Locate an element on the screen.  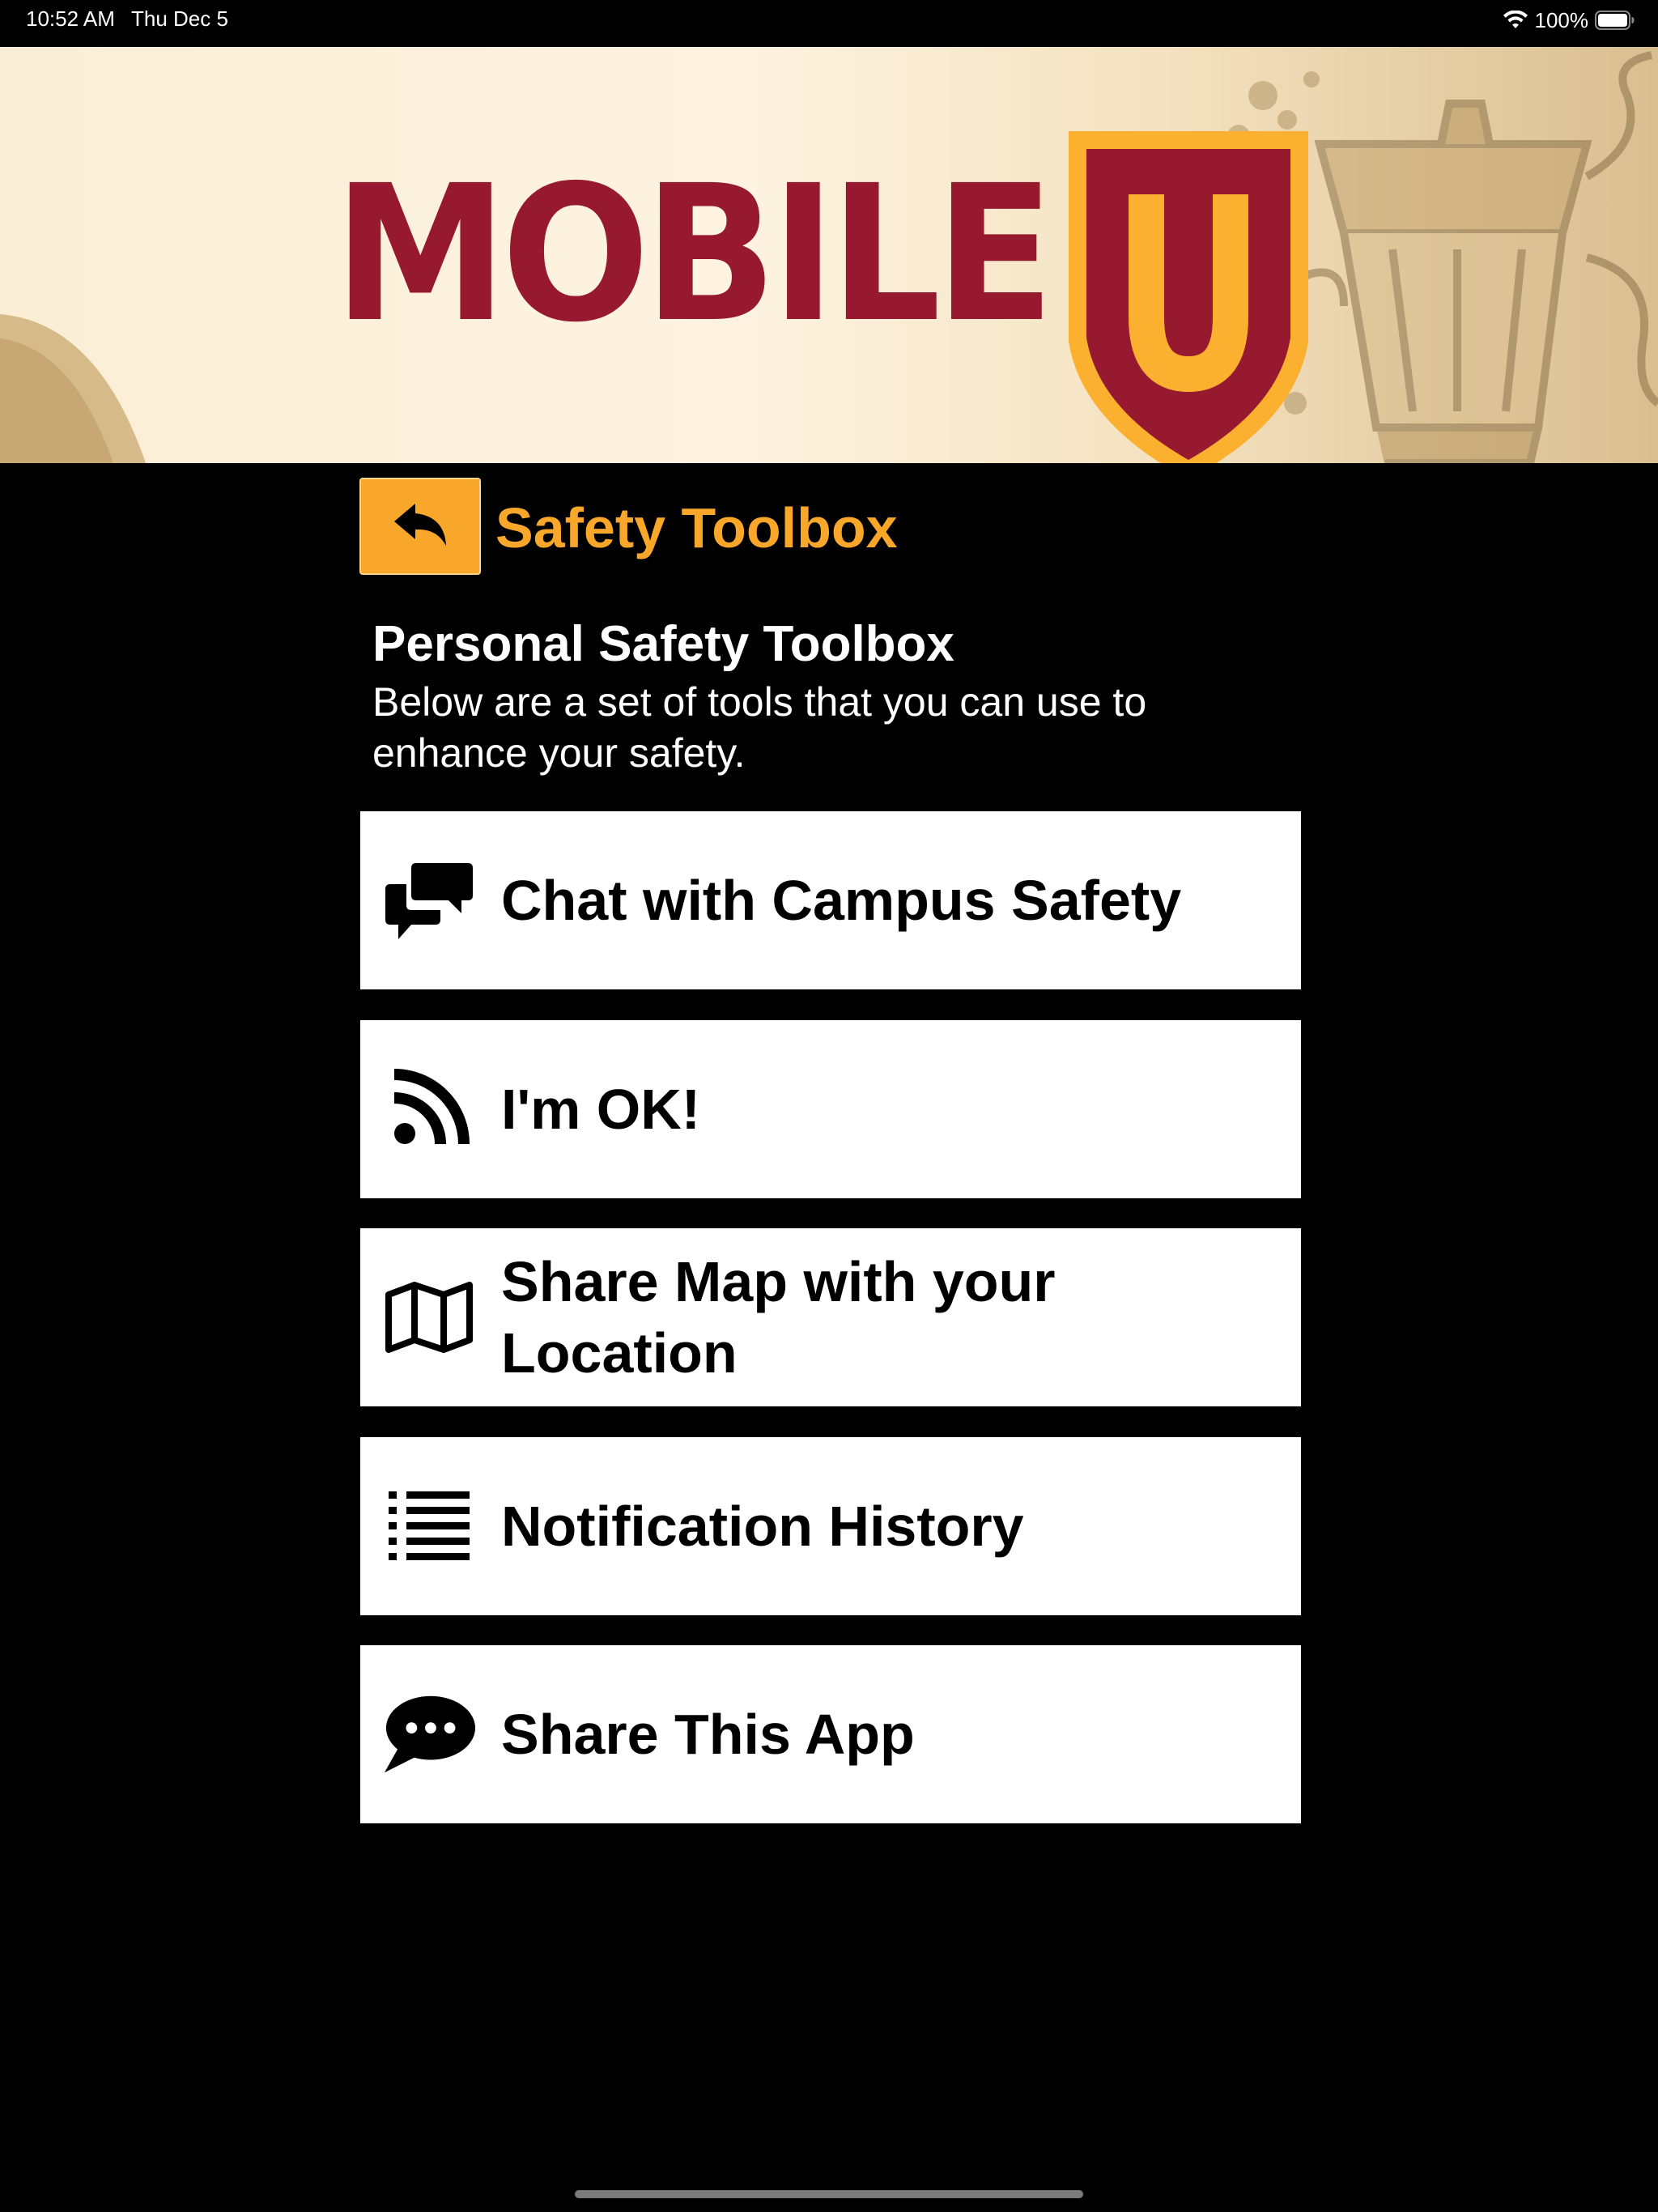
back-button is located at coordinates (420, 527).